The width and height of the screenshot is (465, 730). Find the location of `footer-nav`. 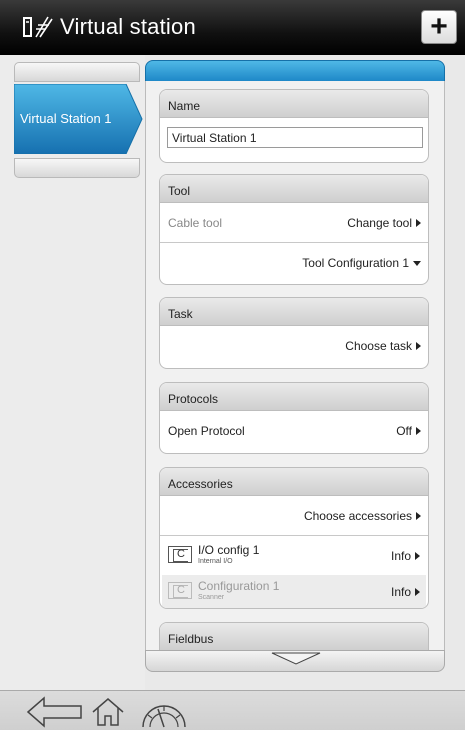

footer-nav is located at coordinates (232, 710).